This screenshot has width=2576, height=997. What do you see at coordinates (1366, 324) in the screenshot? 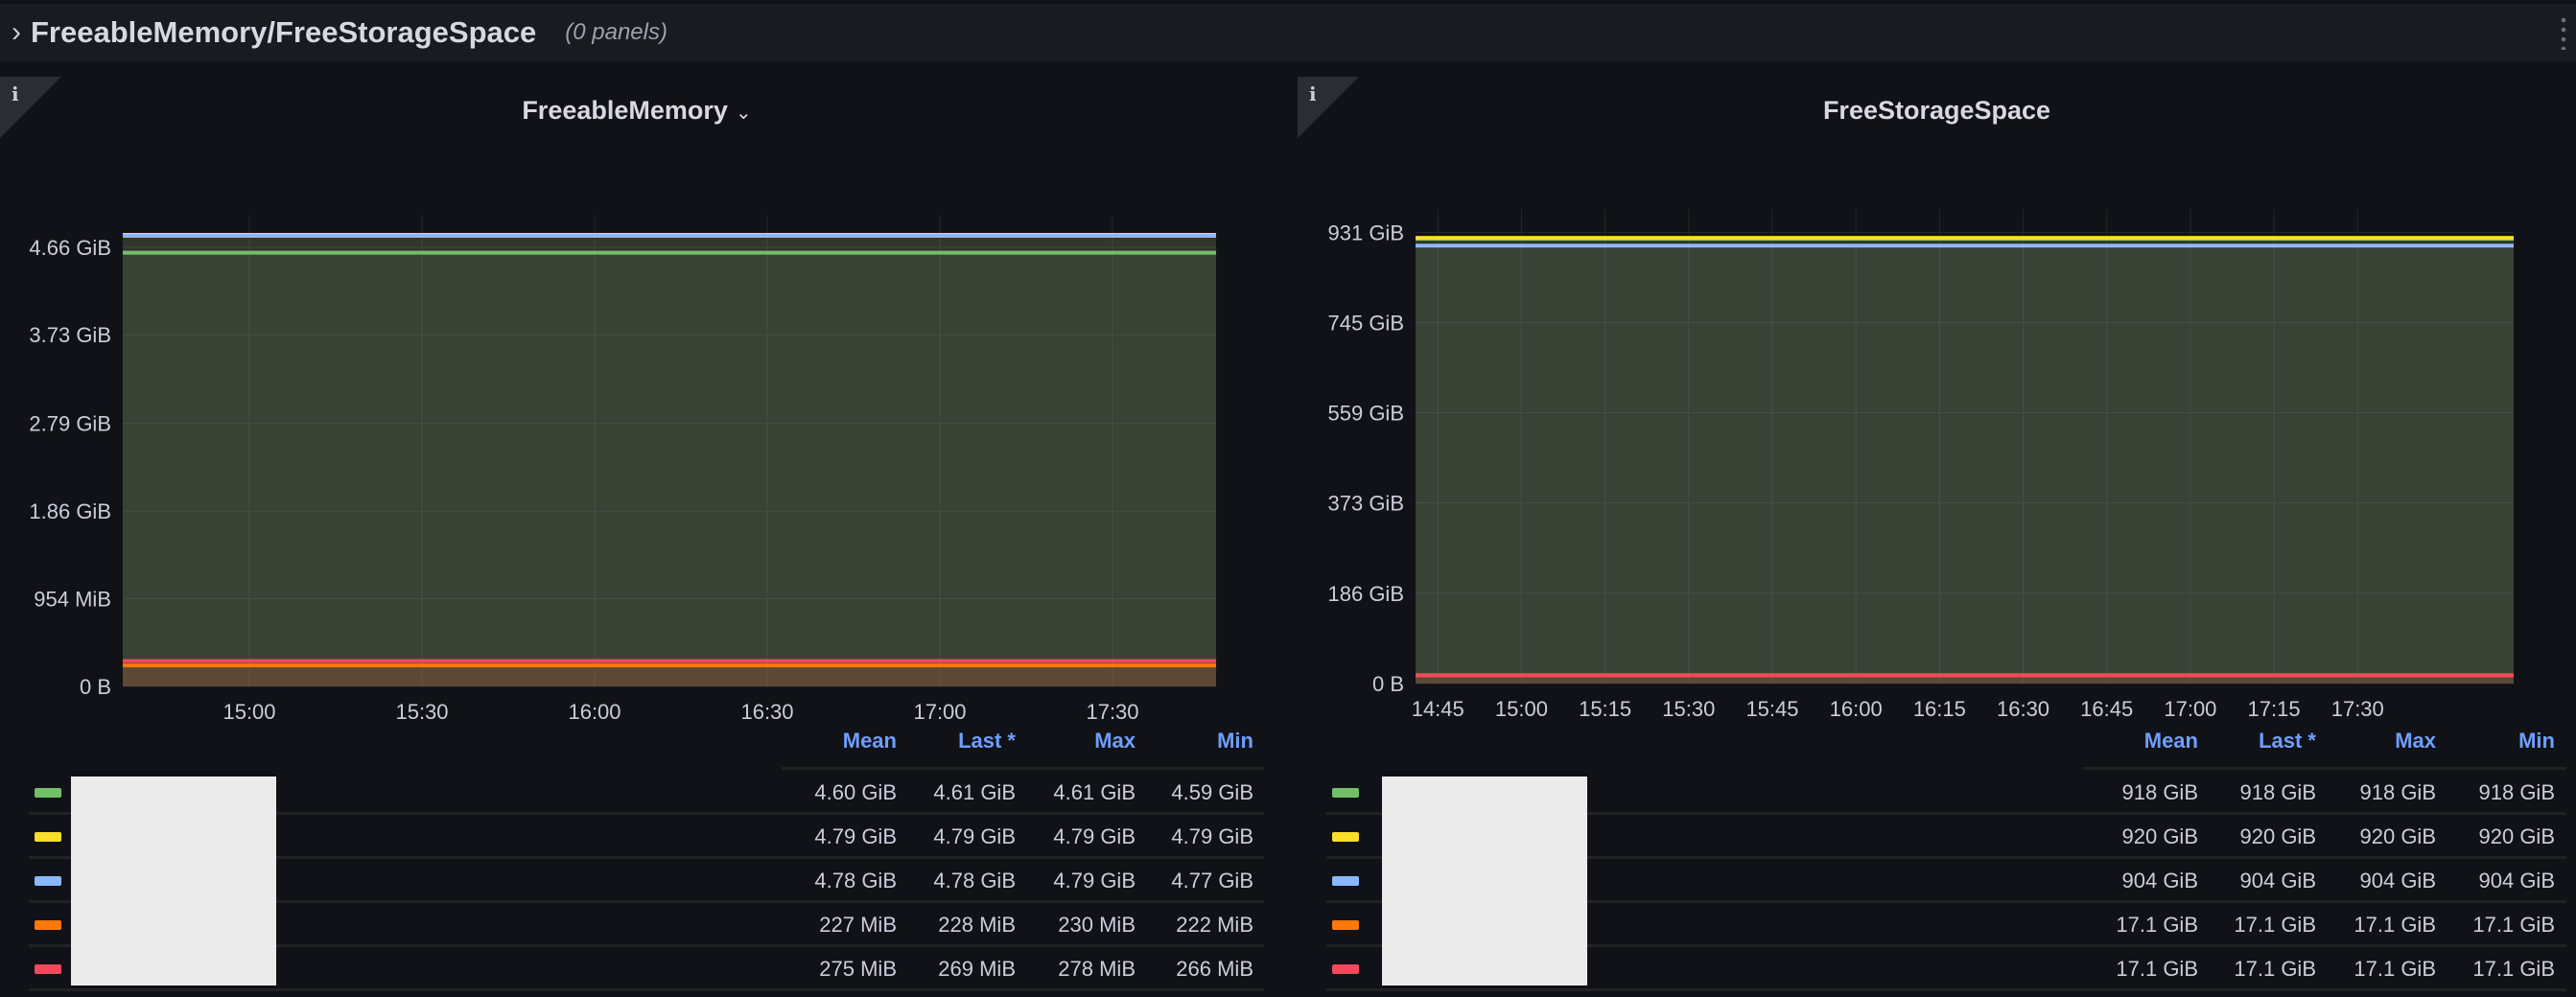
I see `y-tick-label: 745 GiB` at bounding box center [1366, 324].